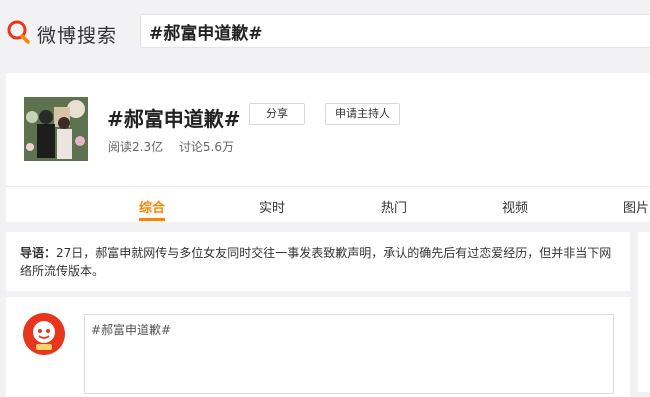 The image size is (650, 397). What do you see at coordinates (328, 204) in the screenshot?
I see `tab-bar: 综合 实时 热门 视频 图片` at bounding box center [328, 204].